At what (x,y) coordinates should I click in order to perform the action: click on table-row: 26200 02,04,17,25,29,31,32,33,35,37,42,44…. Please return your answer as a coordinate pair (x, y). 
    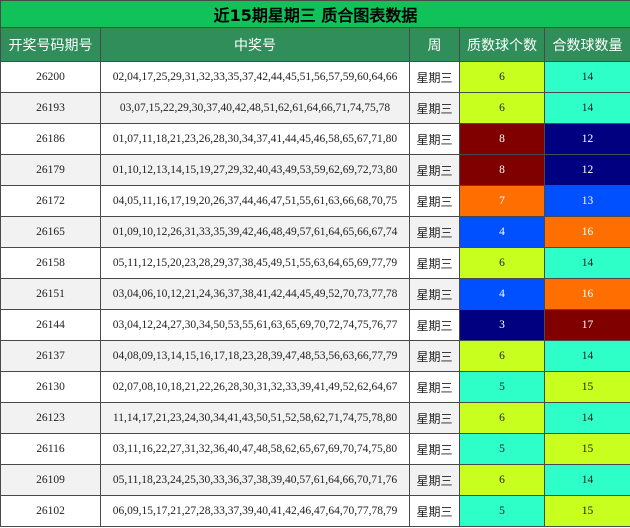
    Looking at the image, I should click on (315, 77).